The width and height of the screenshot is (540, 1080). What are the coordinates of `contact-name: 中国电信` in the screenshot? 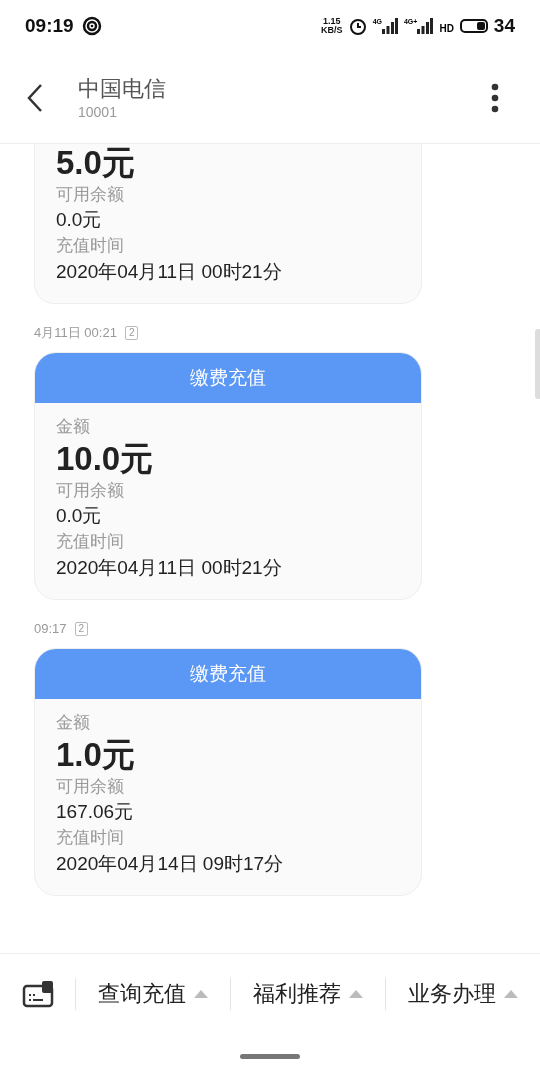 It's located at (122, 88).